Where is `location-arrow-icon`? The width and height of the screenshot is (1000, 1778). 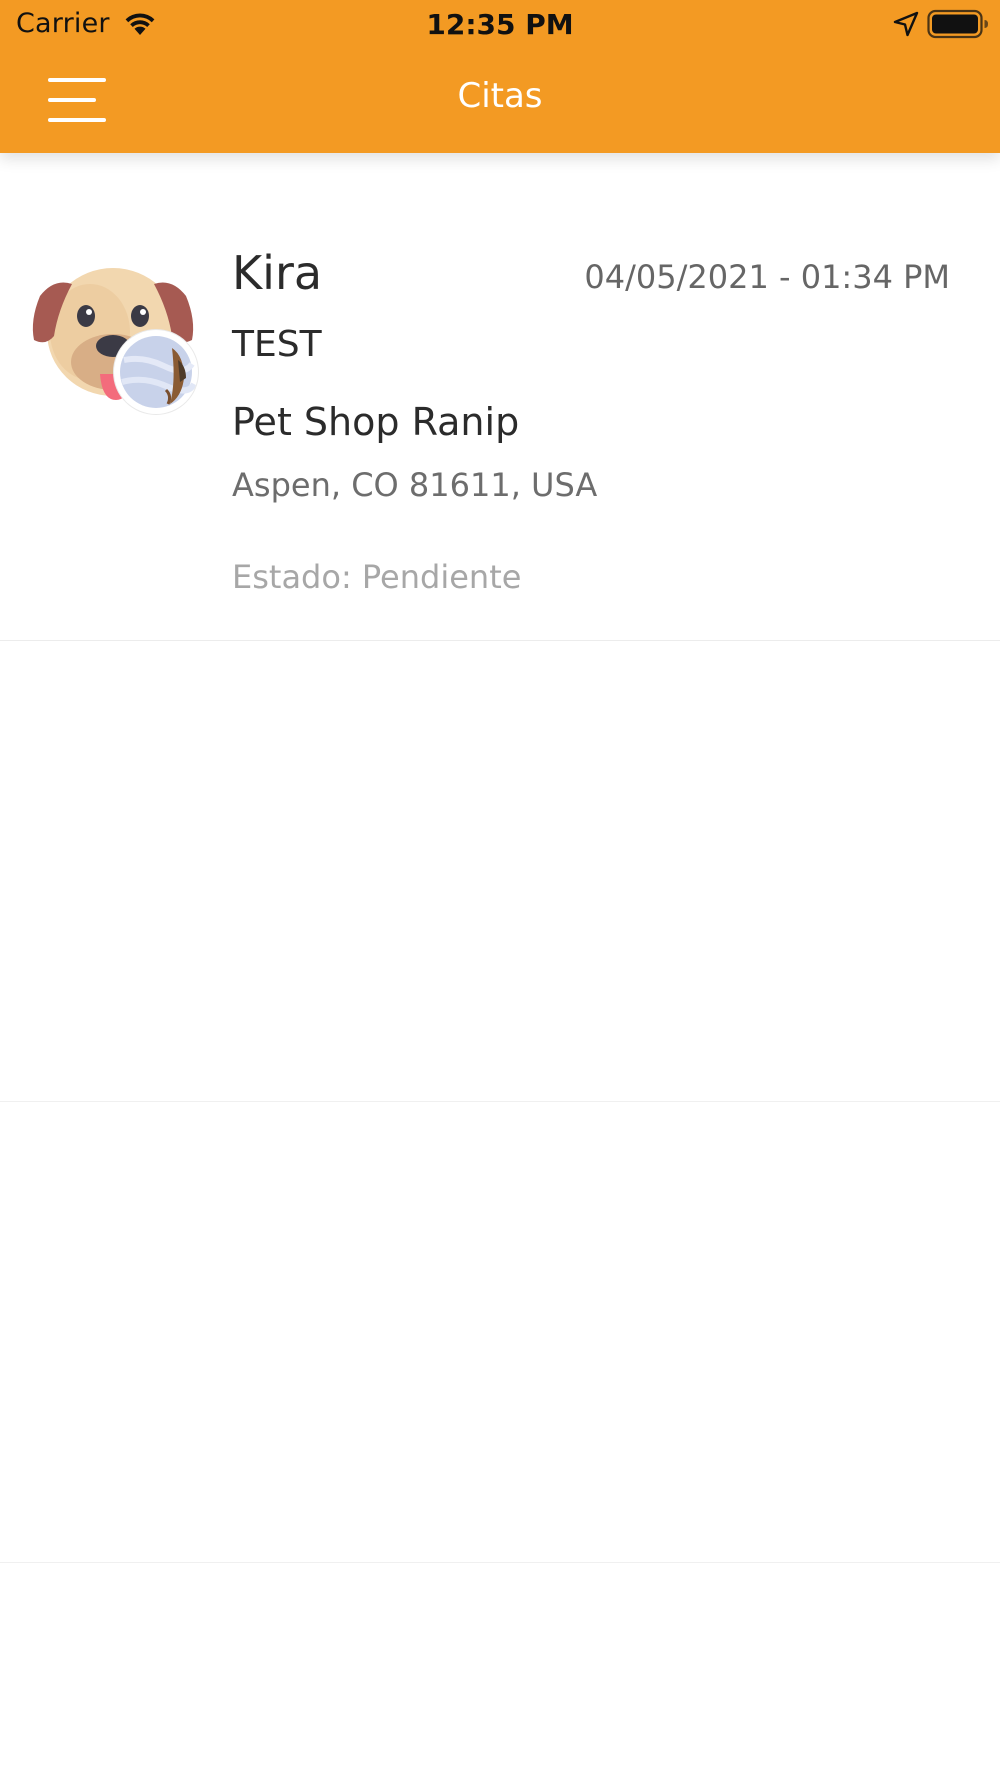
location-arrow-icon is located at coordinates (906, 24).